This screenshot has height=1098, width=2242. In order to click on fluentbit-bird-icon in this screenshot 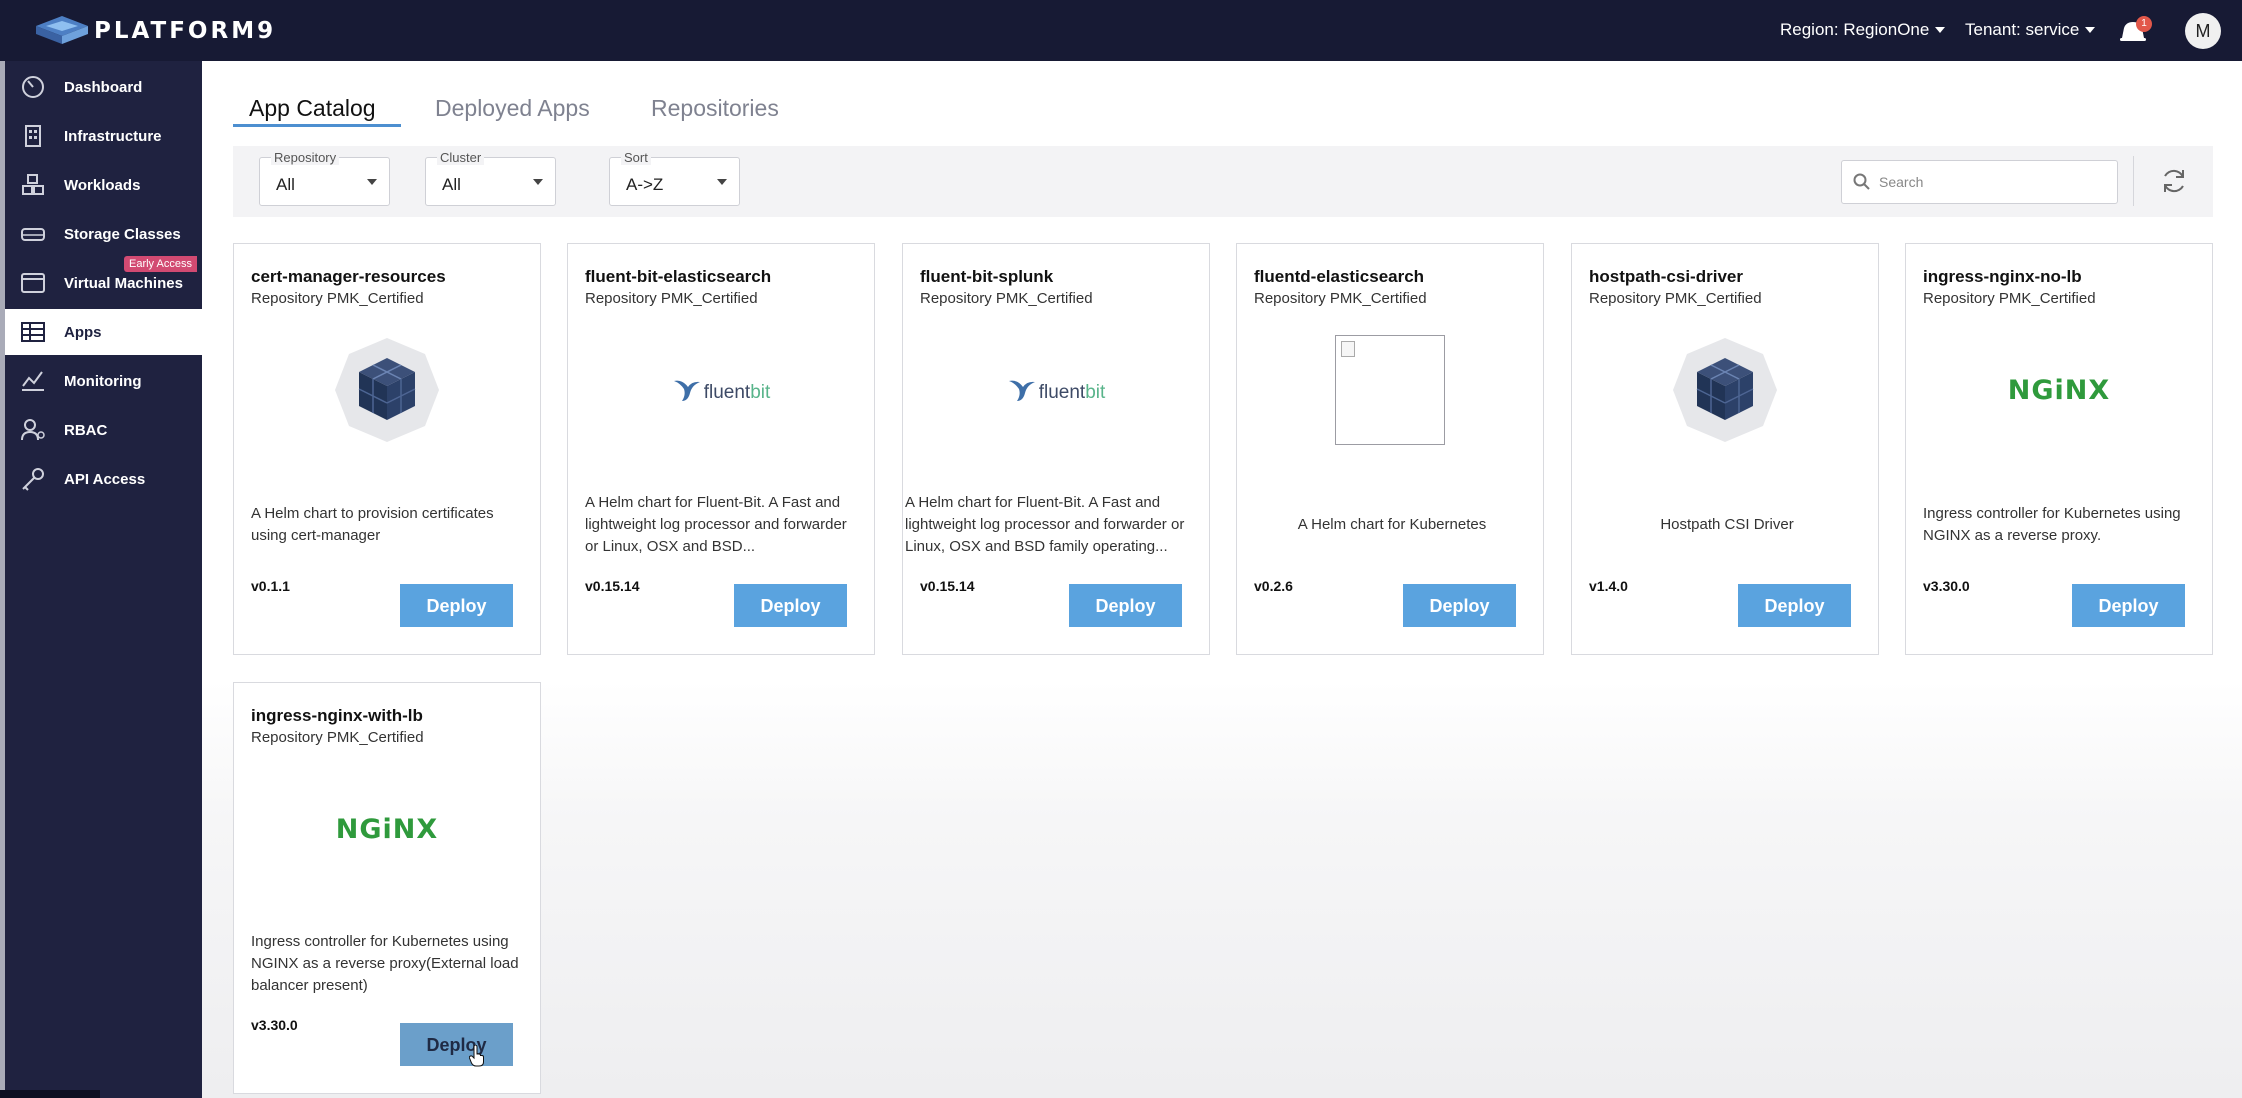, I will do `click(1021, 390)`.